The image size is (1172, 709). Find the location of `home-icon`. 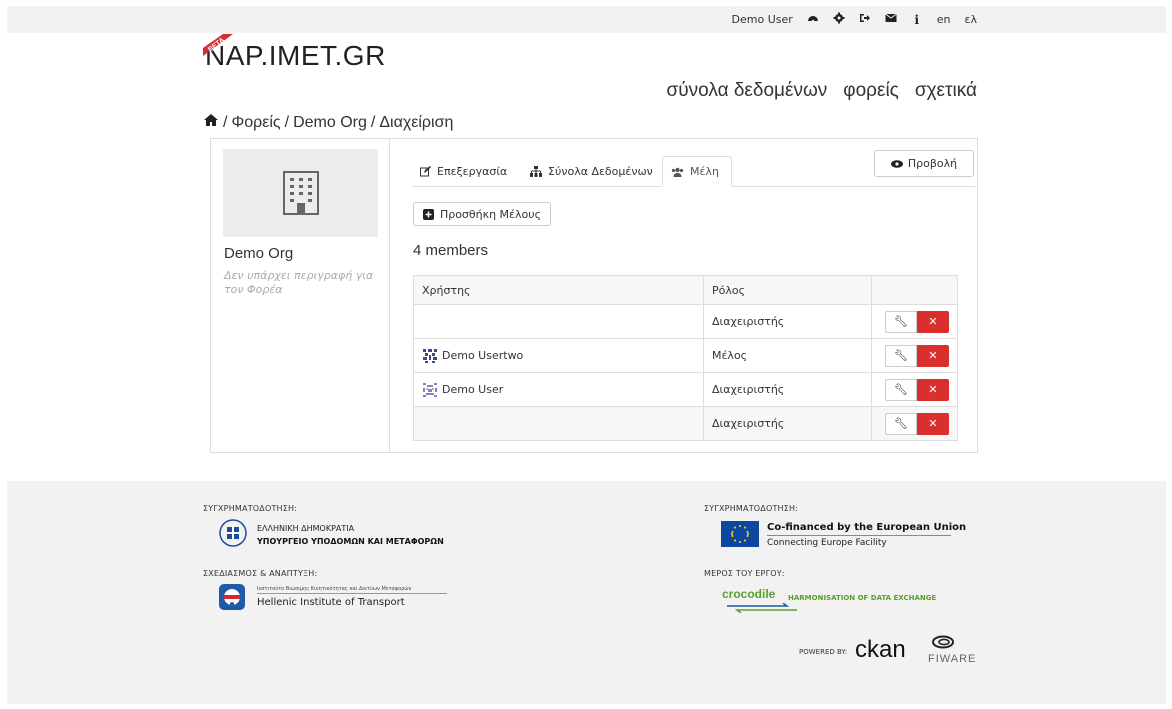

home-icon is located at coordinates (211, 122).